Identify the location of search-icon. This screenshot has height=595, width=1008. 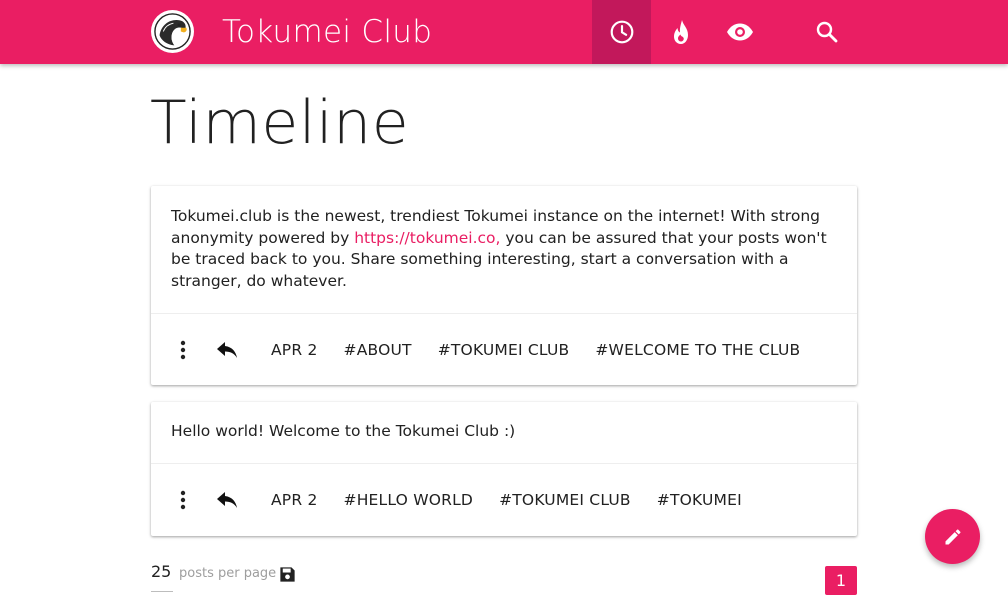
(826, 32).